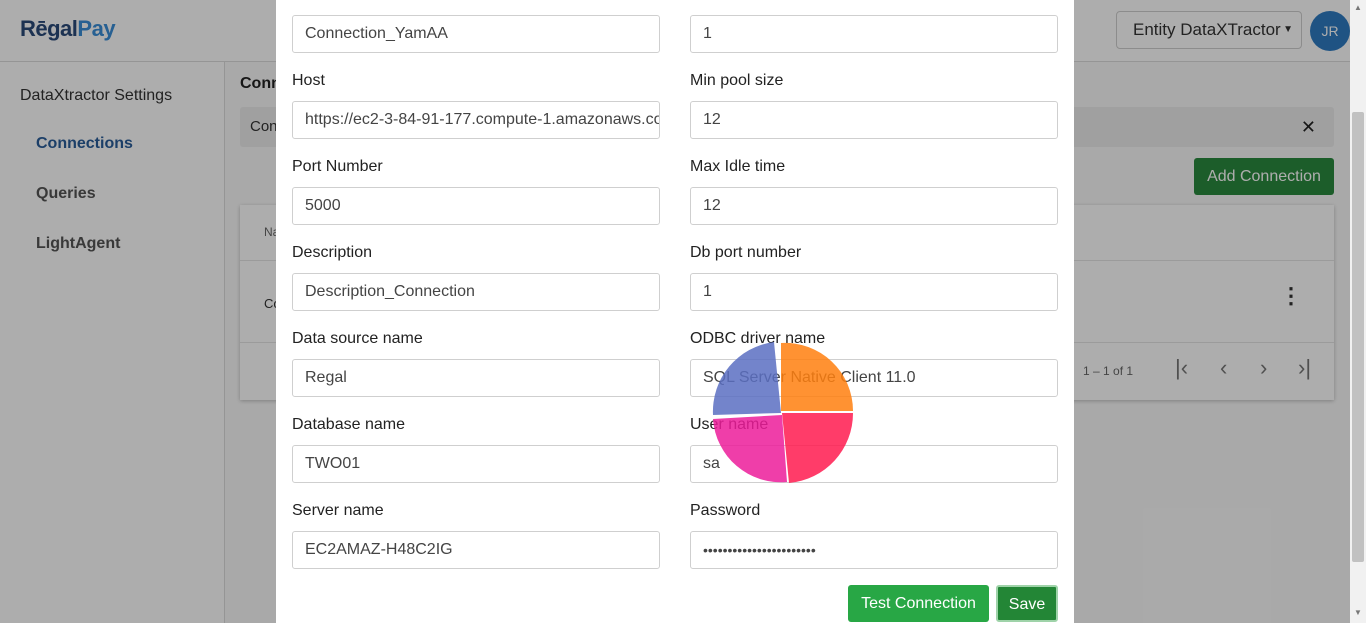 The height and width of the screenshot is (623, 1366). I want to click on page-scrollbar: ▲ ▼, so click(1358, 311).